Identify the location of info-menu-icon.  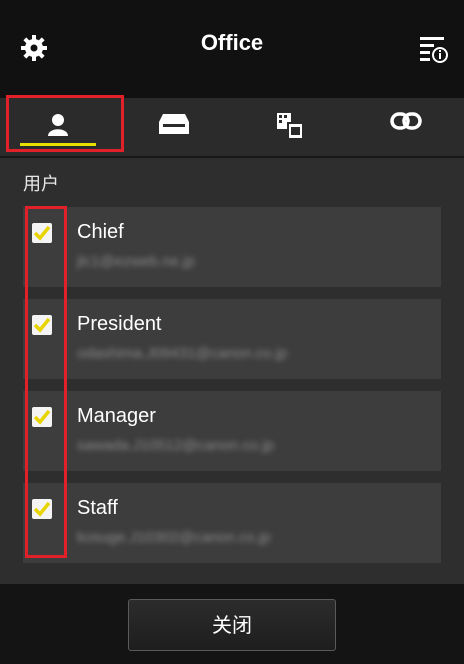
(433, 49).